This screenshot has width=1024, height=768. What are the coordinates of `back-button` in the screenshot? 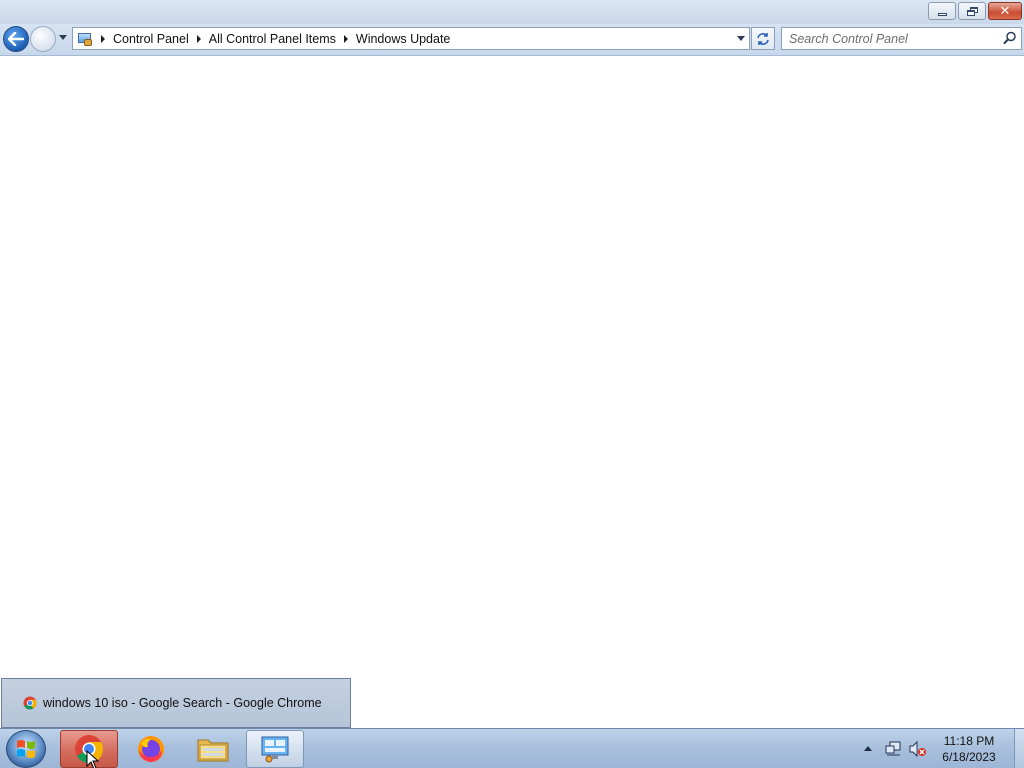 It's located at (16, 39).